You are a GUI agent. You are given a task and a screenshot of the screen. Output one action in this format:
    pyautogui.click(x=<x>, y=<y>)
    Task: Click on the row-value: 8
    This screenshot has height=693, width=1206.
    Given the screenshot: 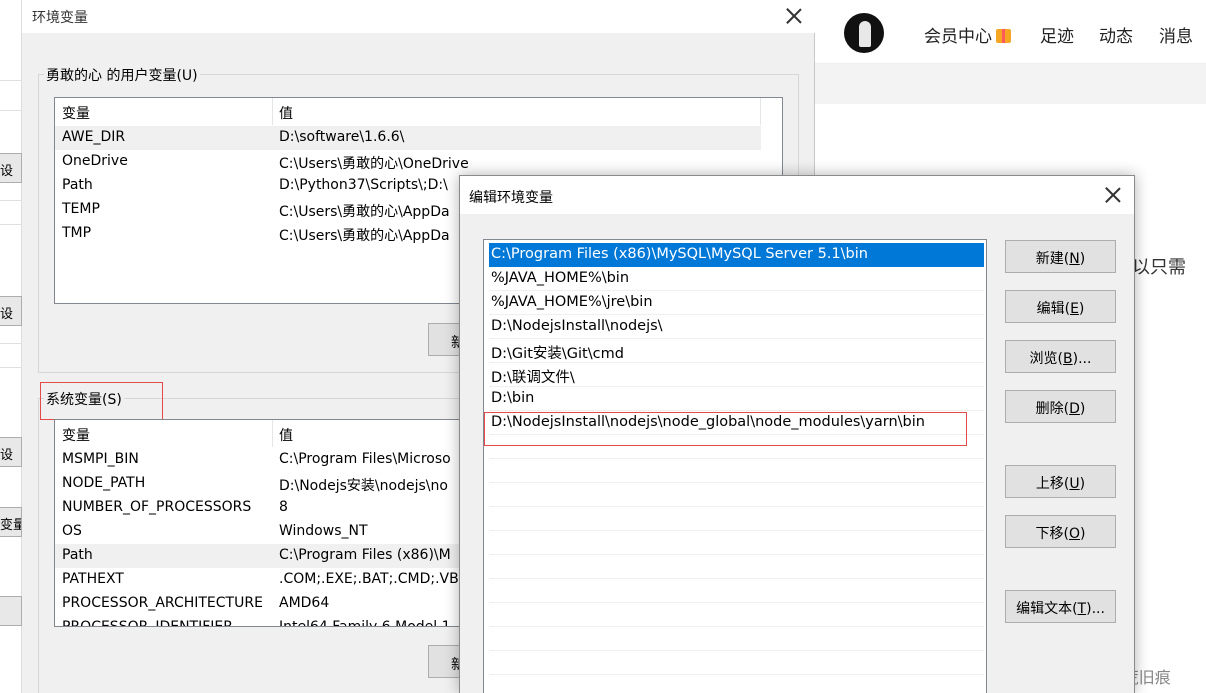 What is the action you would take?
    pyautogui.click(x=283, y=507)
    